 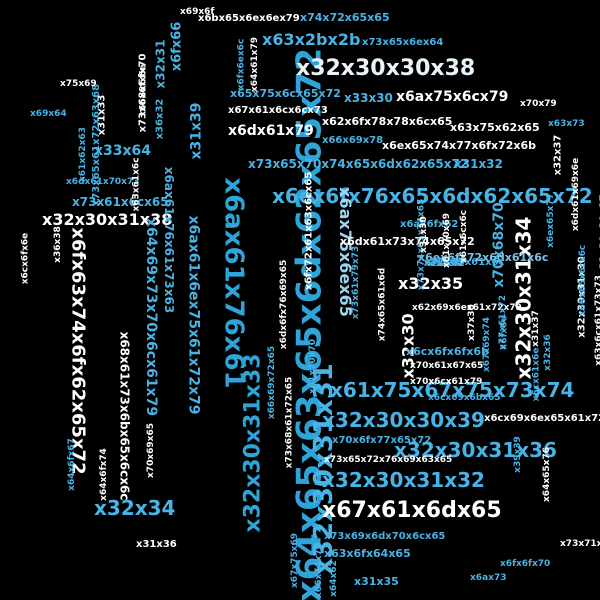 What do you see at coordinates (464, 236) in the screenshot?
I see `word: x61x6cx6c` at bounding box center [464, 236].